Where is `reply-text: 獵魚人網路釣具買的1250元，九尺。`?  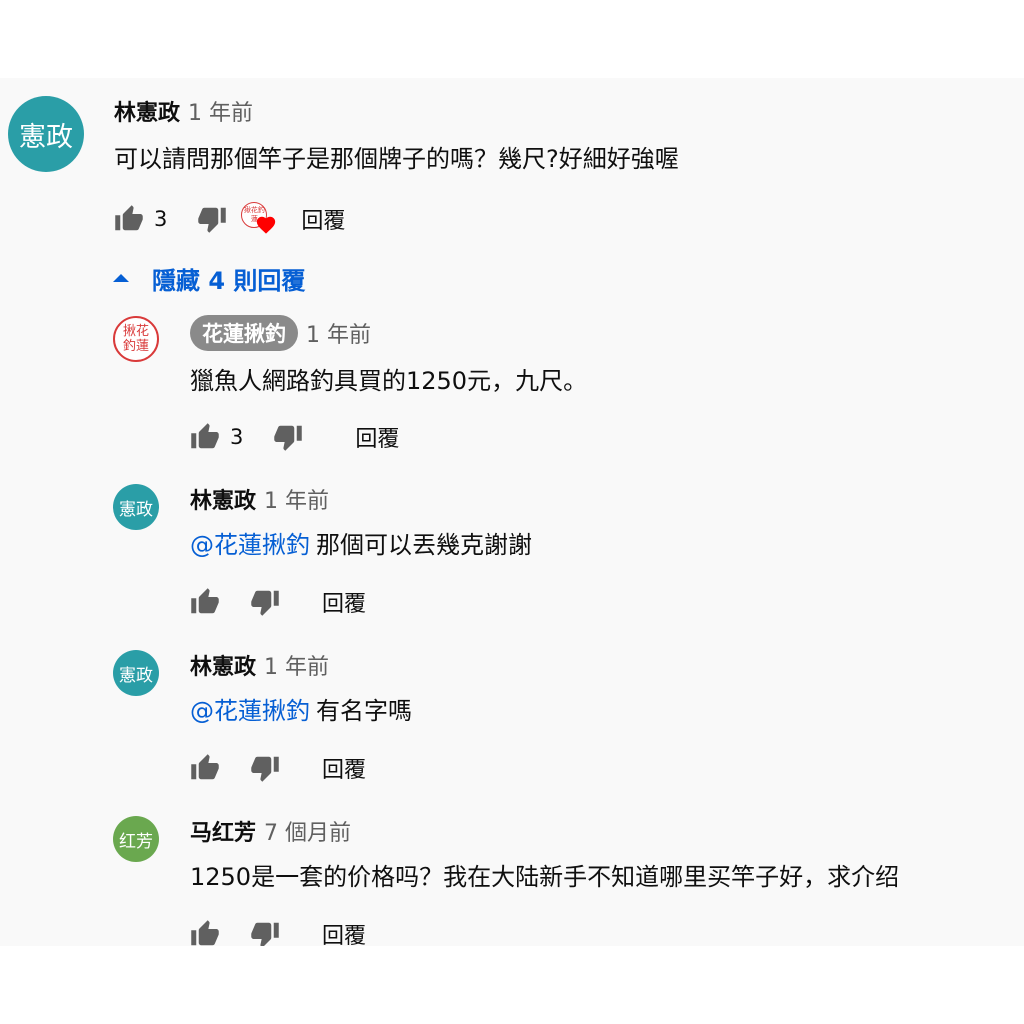 reply-text: 獵魚人網路釣具買的1250元，九尺。 is located at coordinates (389, 381).